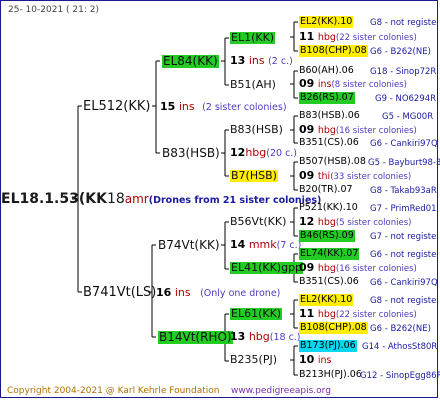 This screenshot has width=440, height=400. Describe the element at coordinates (327, 98) in the screenshot. I see `gen4-node-3: B26(RS).07` at that location.